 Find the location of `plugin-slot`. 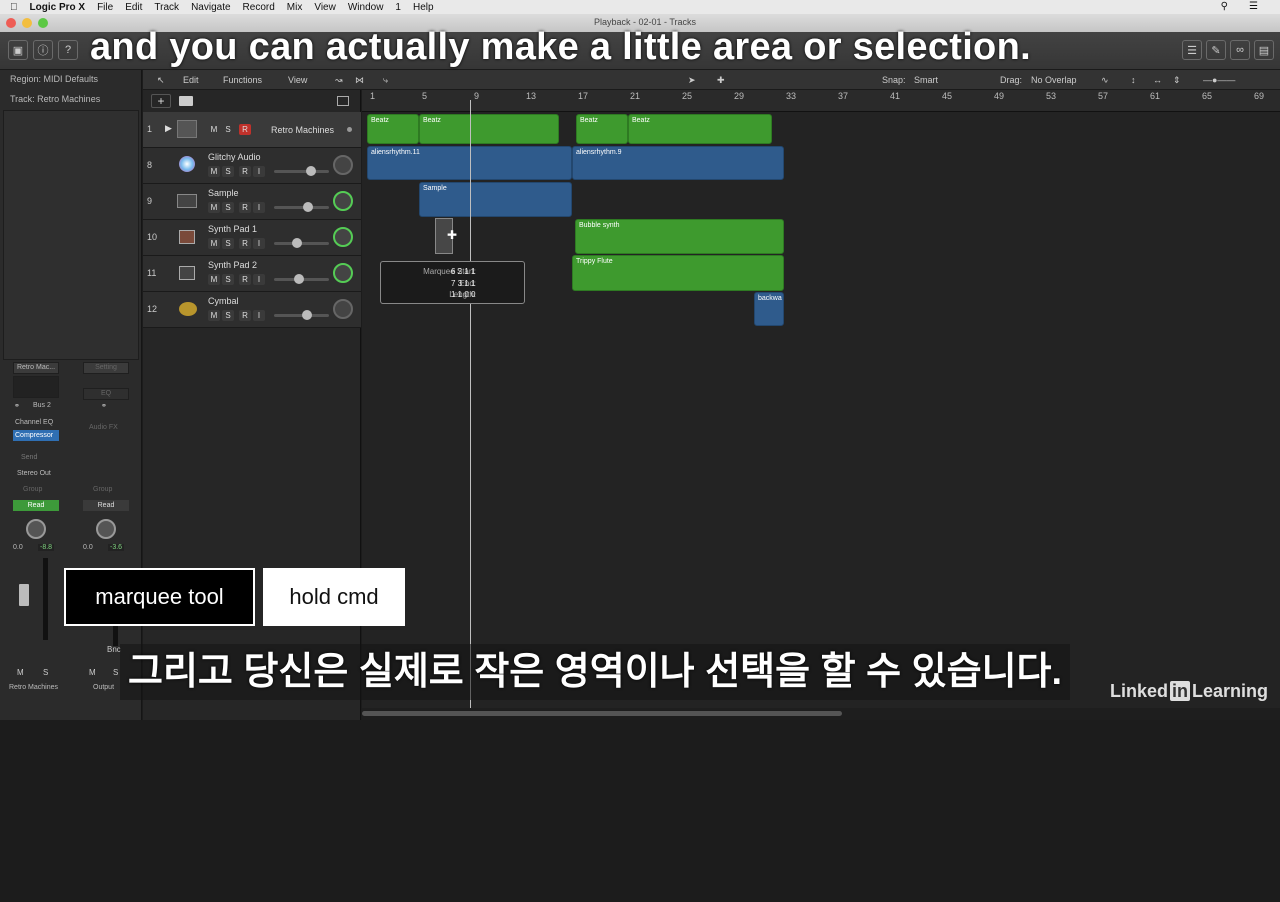

plugin-slot is located at coordinates (36, 387).